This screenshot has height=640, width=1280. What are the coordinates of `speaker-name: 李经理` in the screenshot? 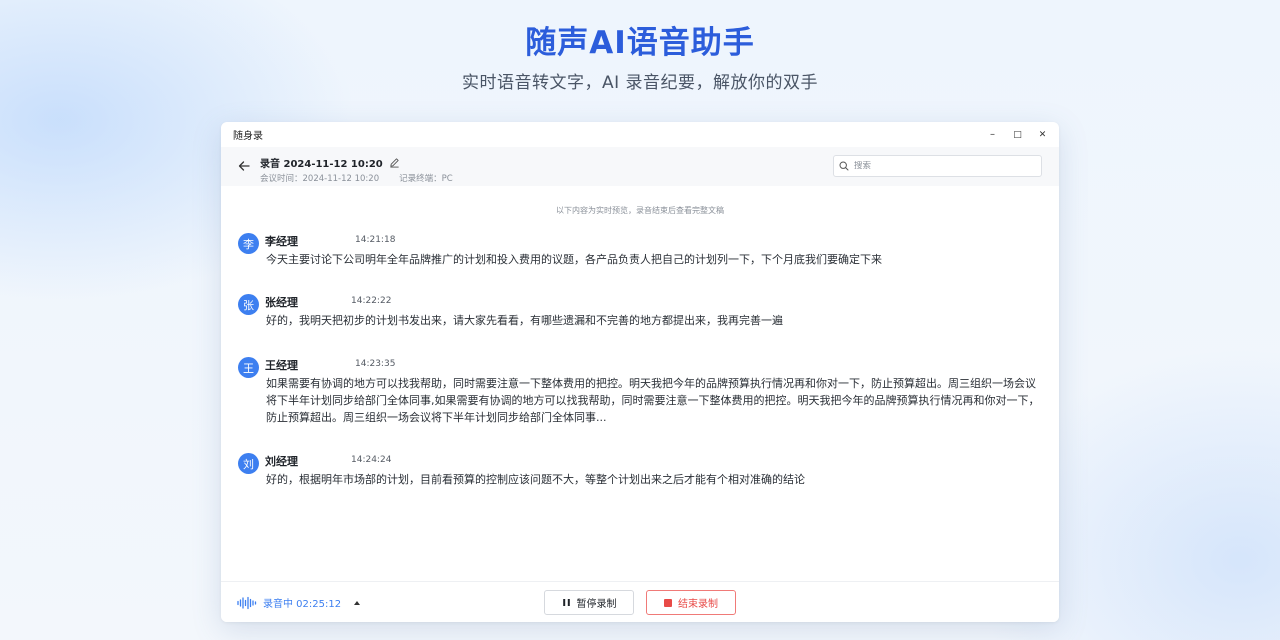 It's located at (281, 241).